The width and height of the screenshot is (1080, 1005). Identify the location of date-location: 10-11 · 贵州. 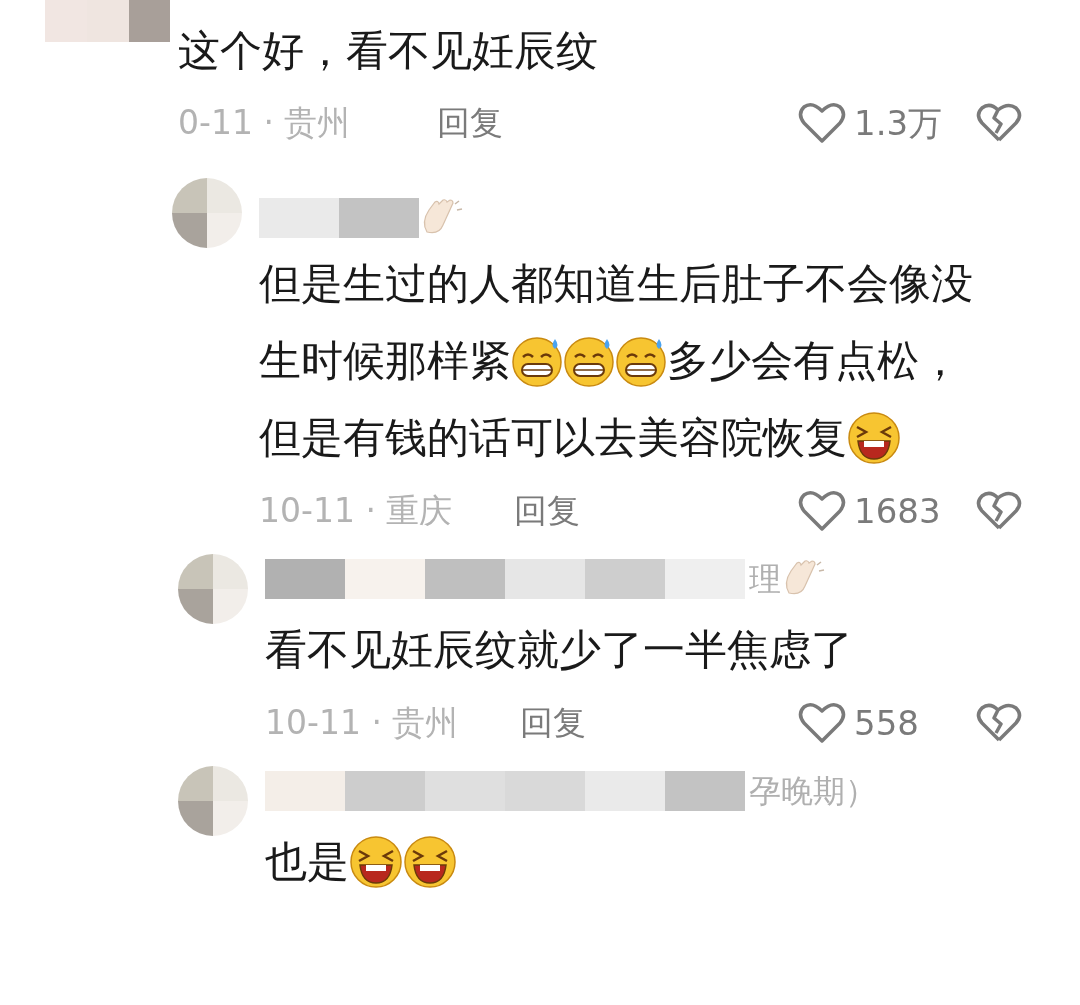
(362, 723).